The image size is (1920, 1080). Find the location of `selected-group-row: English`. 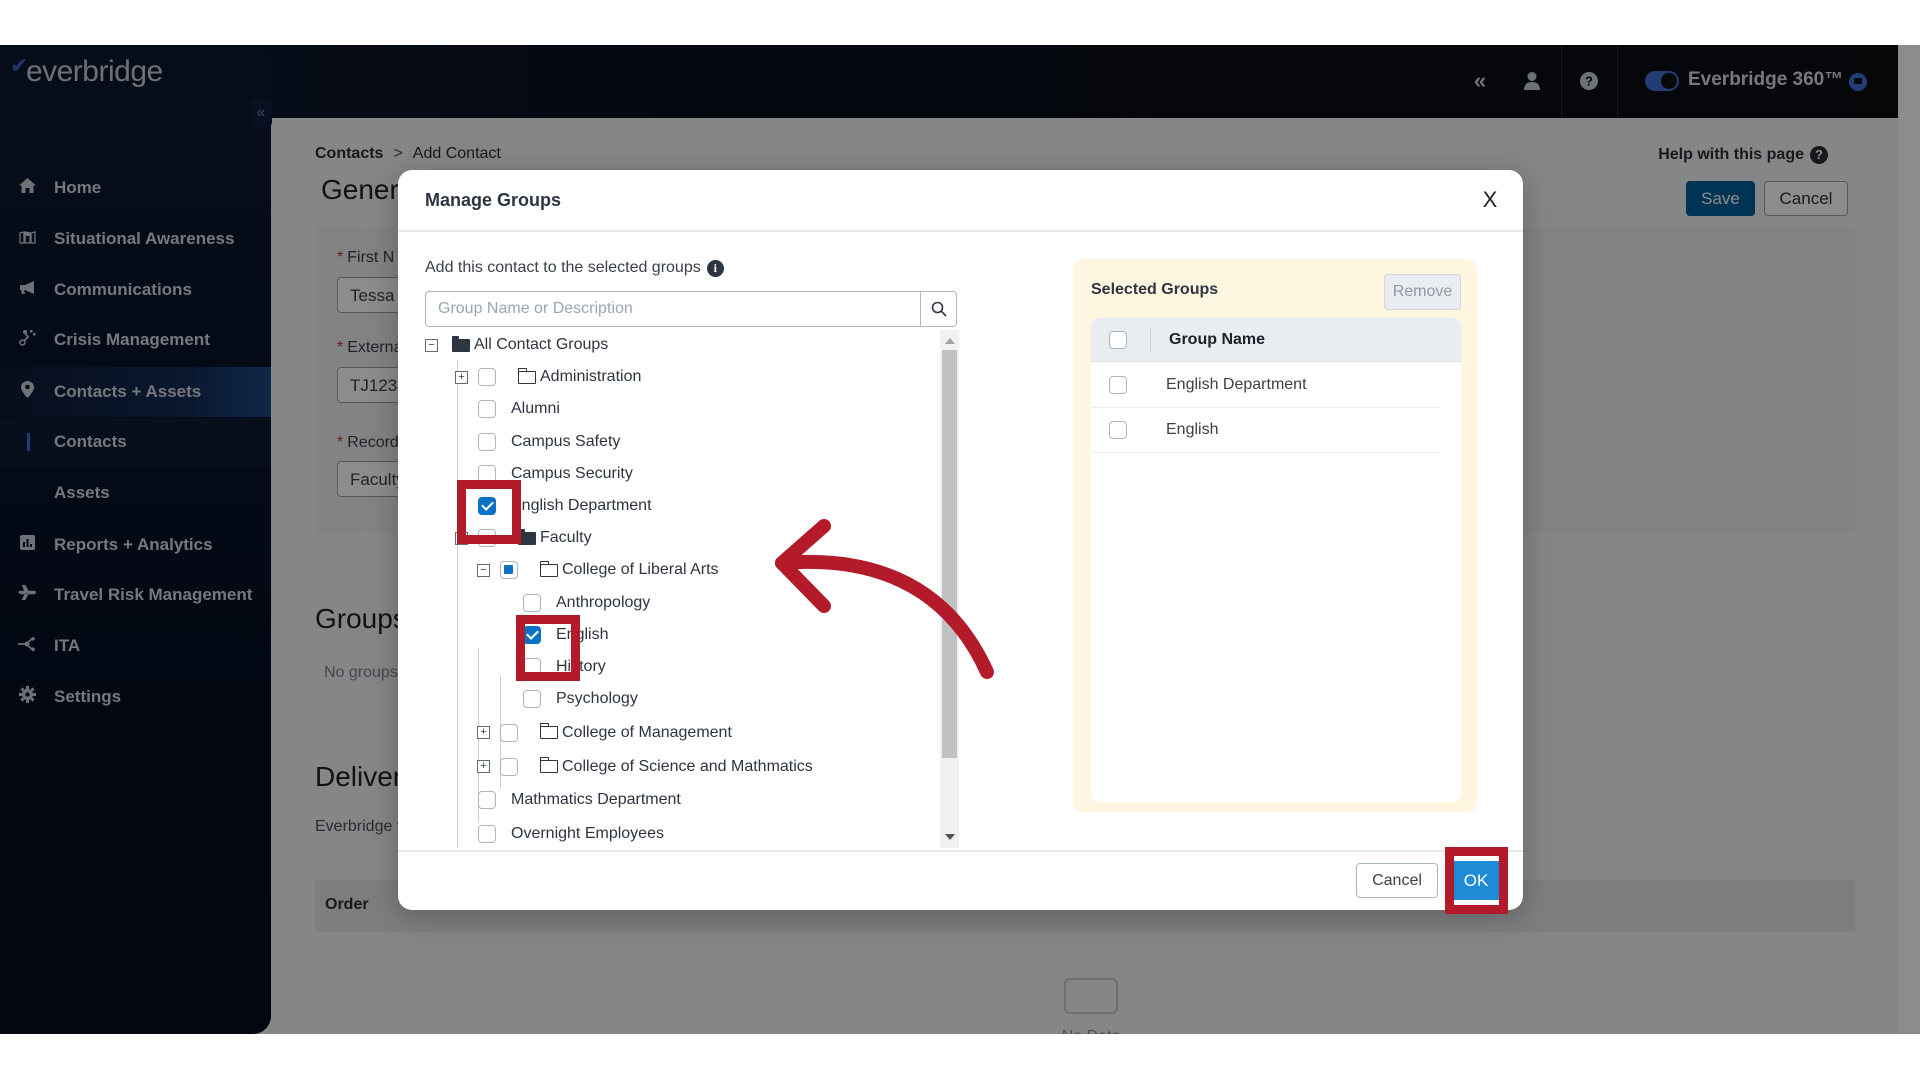

selected-group-row: English is located at coordinates (1266, 430).